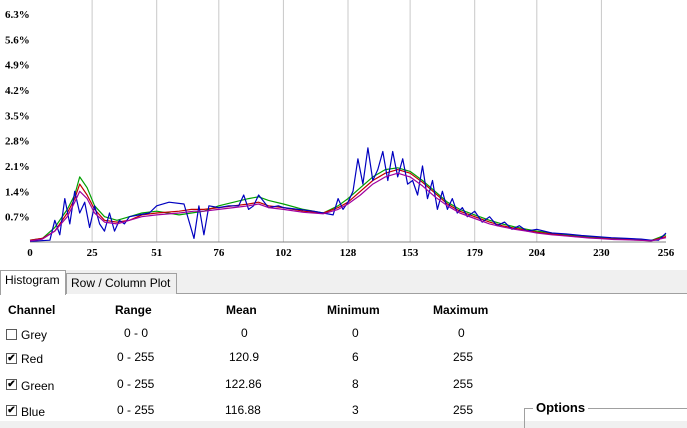 Image resolution: width=687 pixels, height=428 pixels. What do you see at coordinates (11, 410) in the screenshot?
I see `channel-blue-checkbox: ✔` at bounding box center [11, 410].